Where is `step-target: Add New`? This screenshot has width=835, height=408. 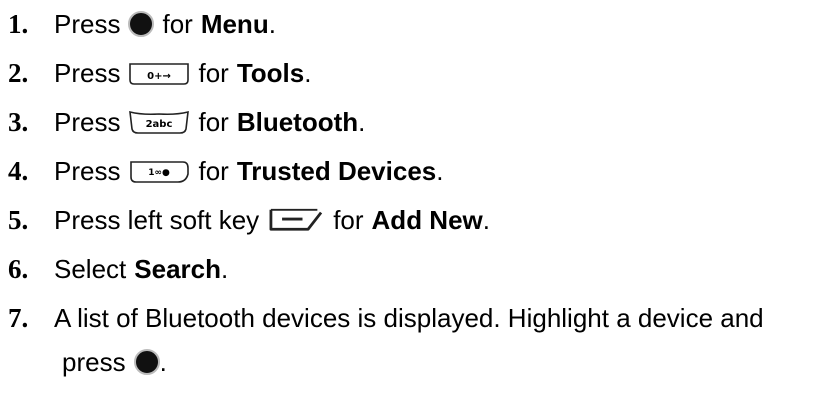
step-target: Add New is located at coordinates (427, 219).